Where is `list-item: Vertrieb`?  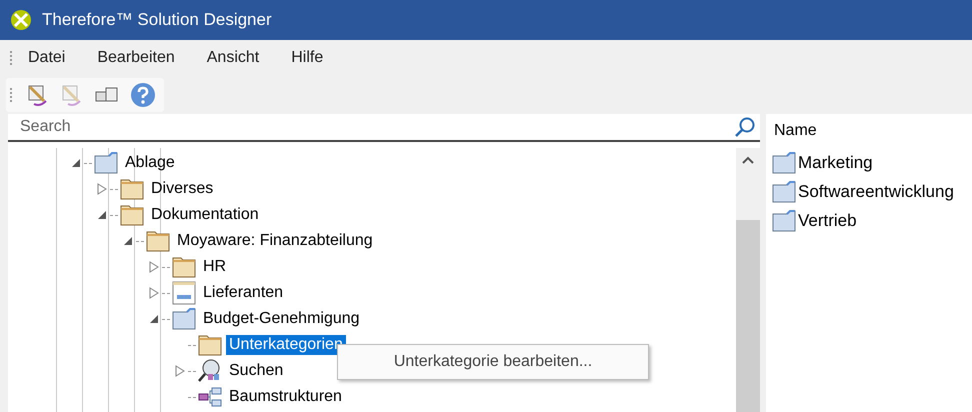 list-item: Vertrieb is located at coordinates (827, 220).